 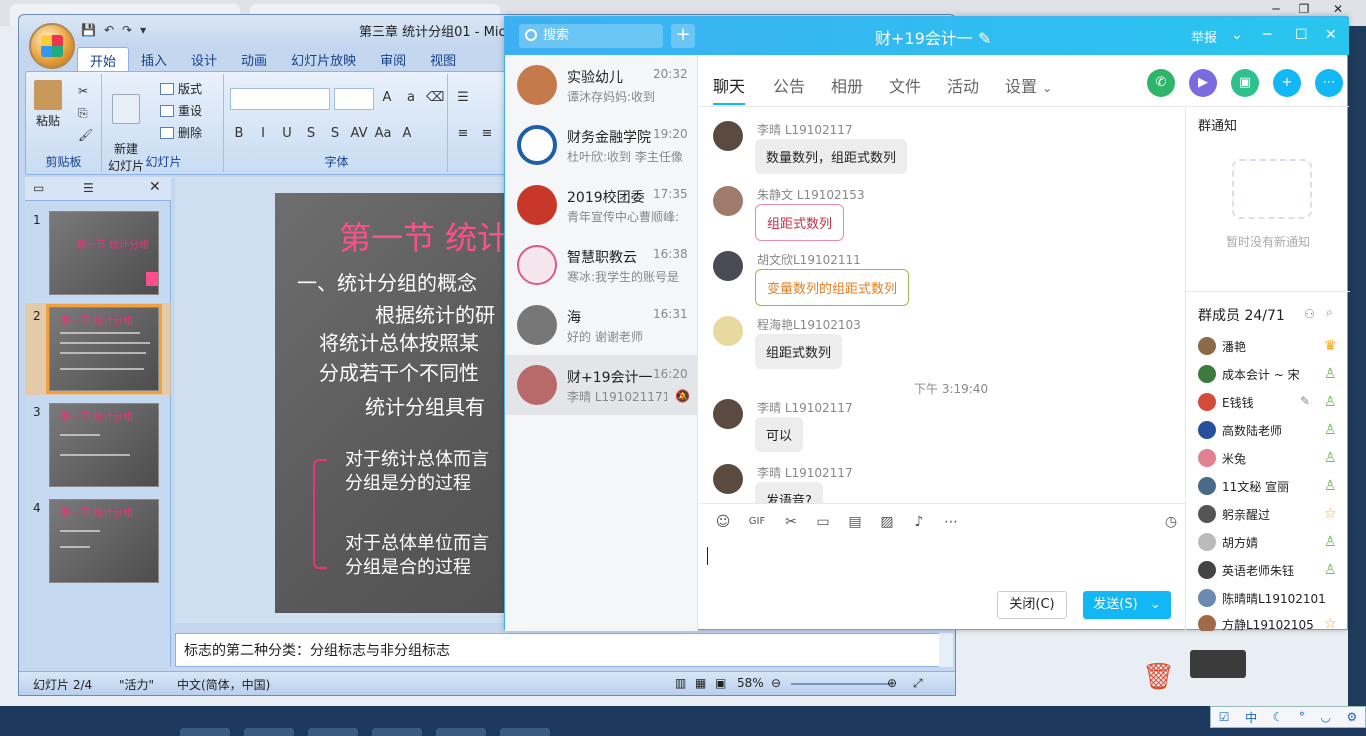 I want to click on member-item: 成本会计 ~ 宋 ♙, so click(x=1268, y=375).